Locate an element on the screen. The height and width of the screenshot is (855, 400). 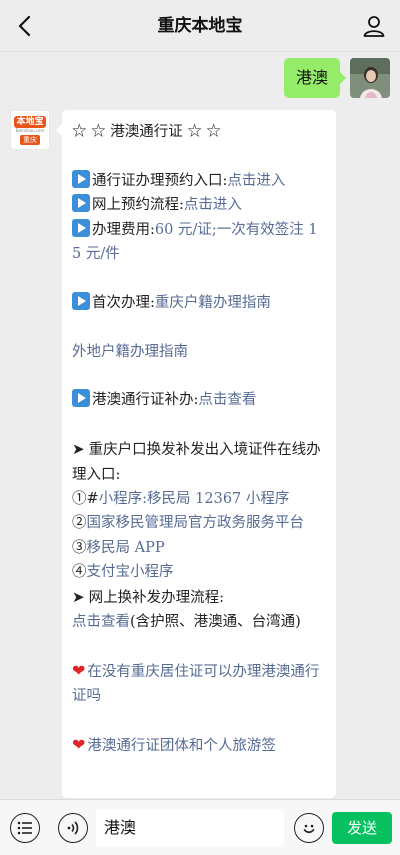
reply-heart-item-1: ❤ 在没有重庆居住证可以办理港澳通行证吗 is located at coordinates (199, 684).